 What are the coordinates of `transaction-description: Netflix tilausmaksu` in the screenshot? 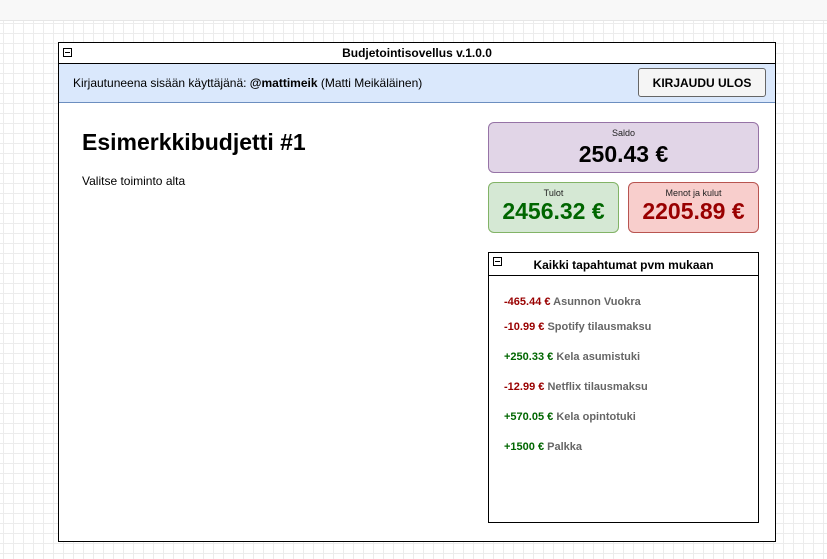 It's located at (597, 387).